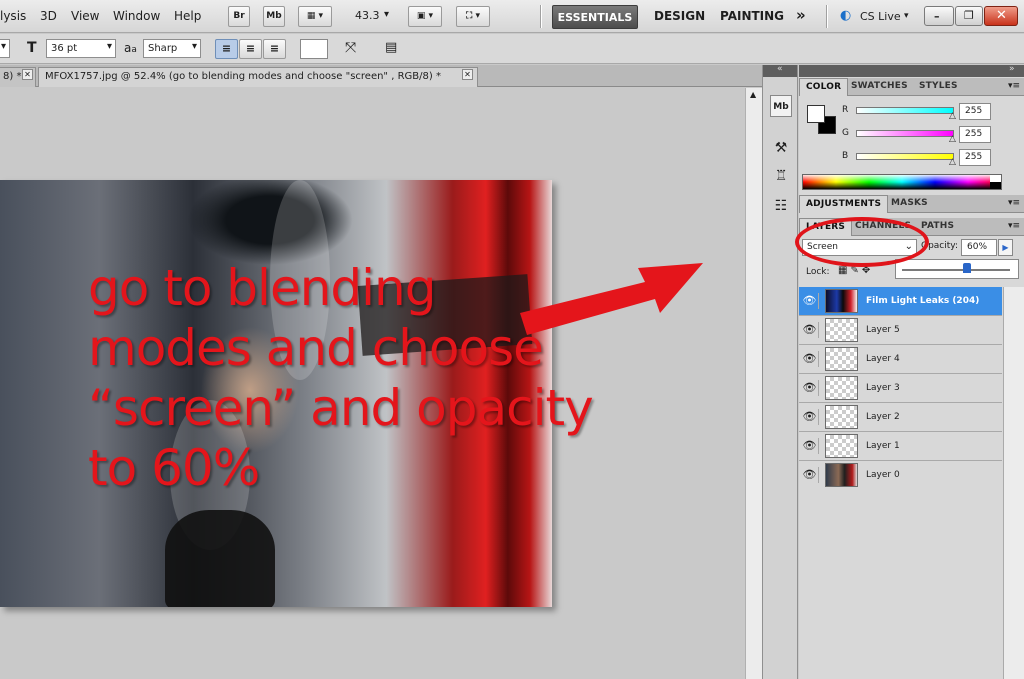 The width and height of the screenshot is (1024, 679). I want to click on tool-presets-icon: ☷, so click(781, 206).